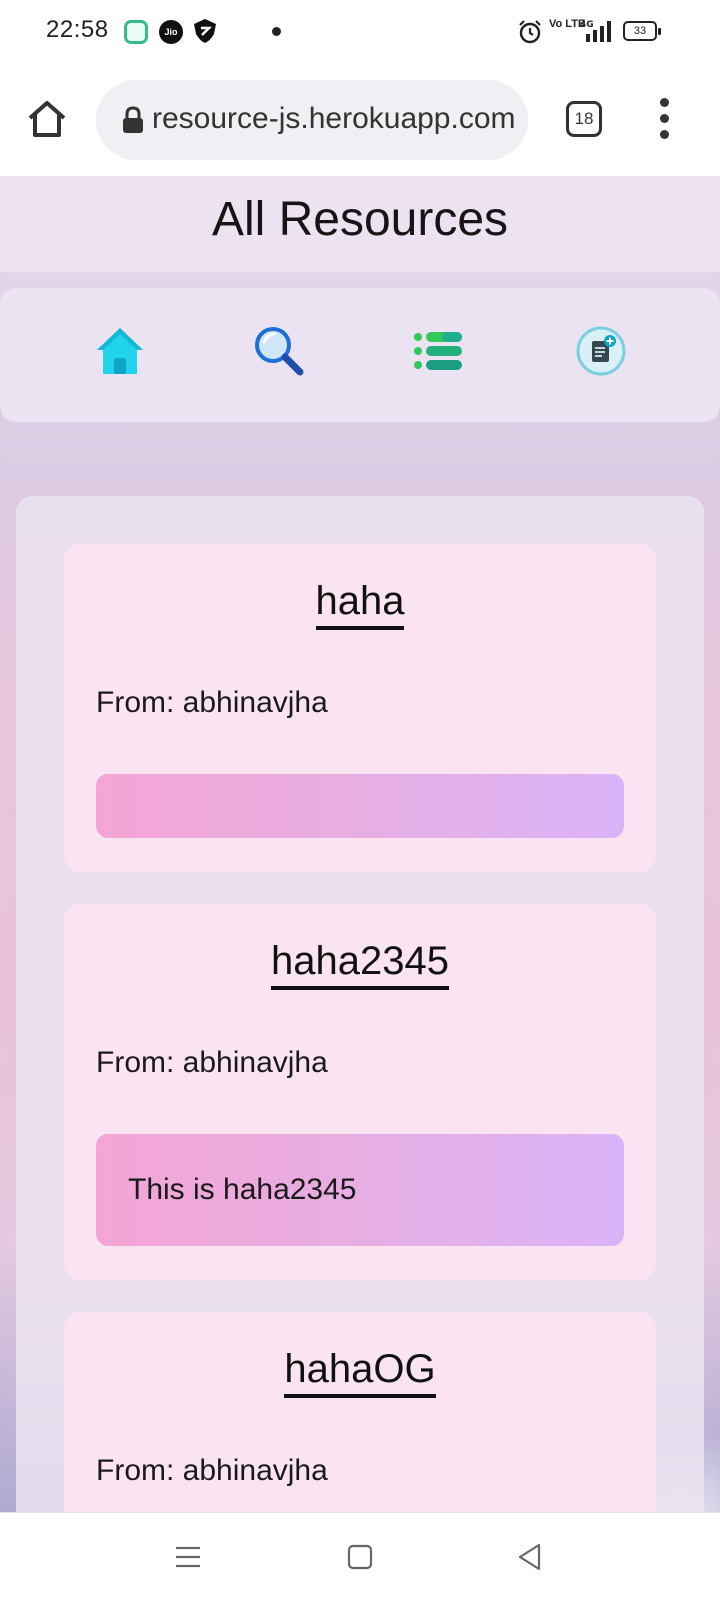 The height and width of the screenshot is (1600, 720). I want to click on battery-icon: 33, so click(642, 31).